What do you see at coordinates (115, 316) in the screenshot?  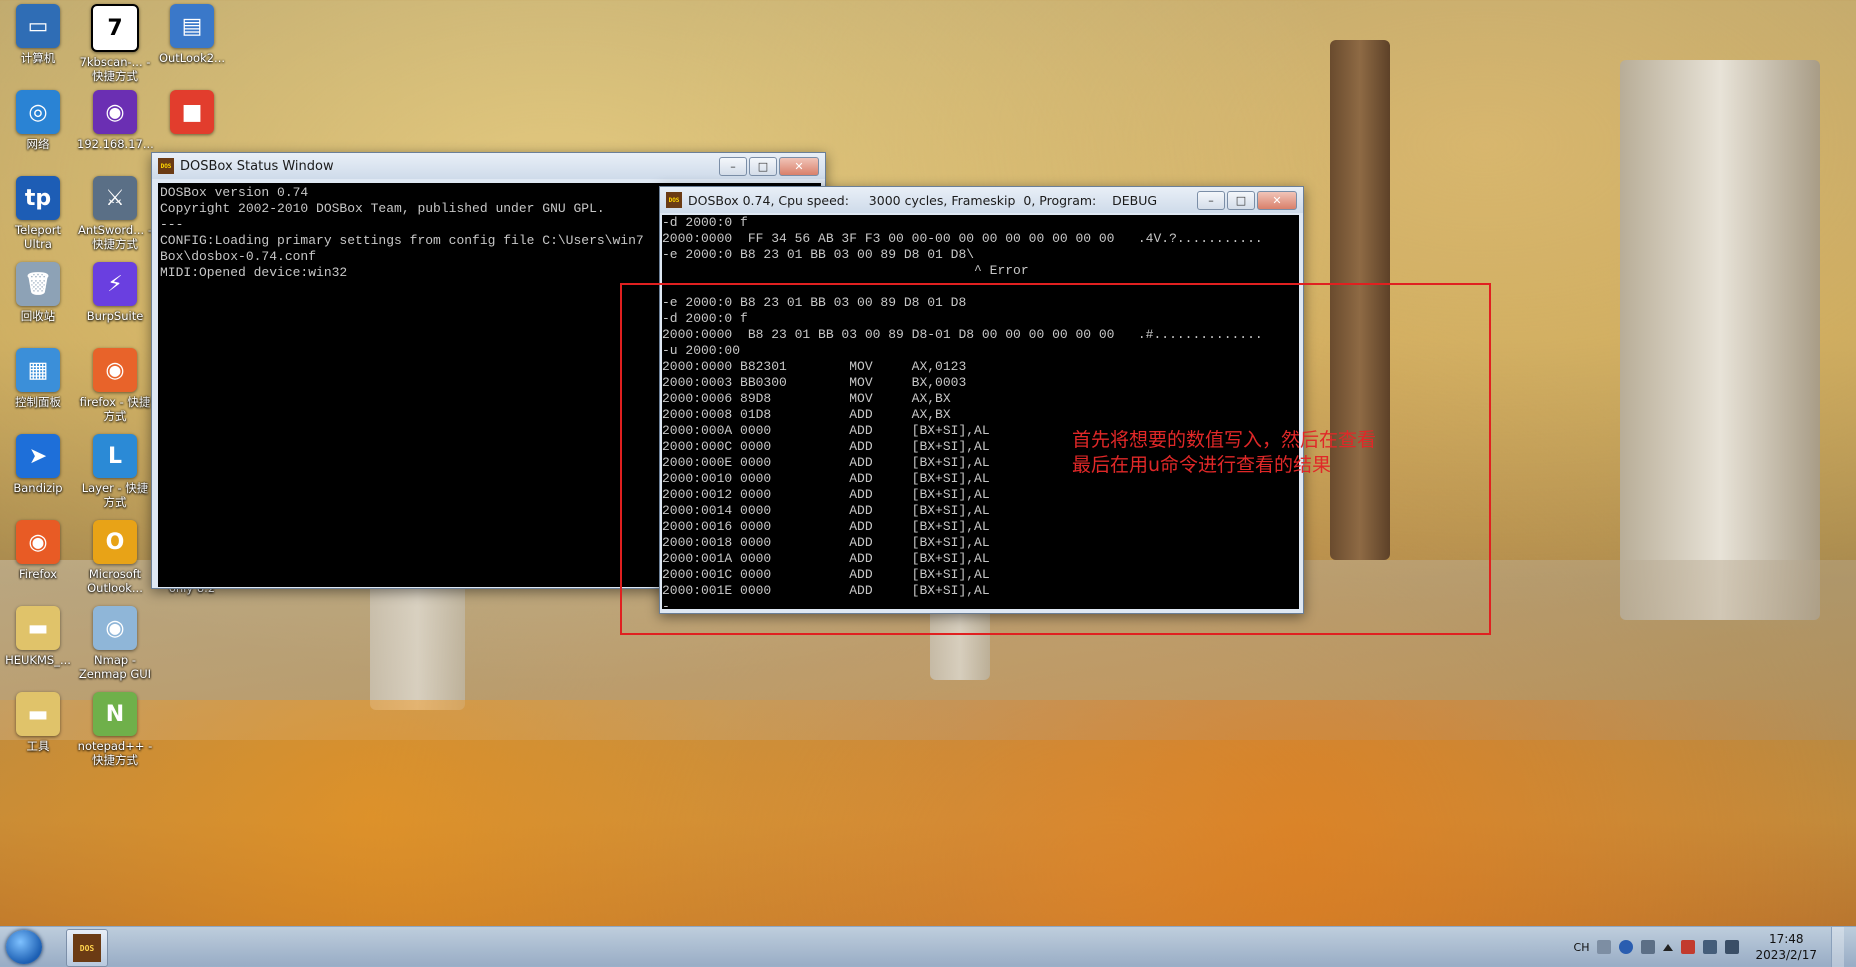 I see `desktop-icon-label: BurpSuite` at bounding box center [115, 316].